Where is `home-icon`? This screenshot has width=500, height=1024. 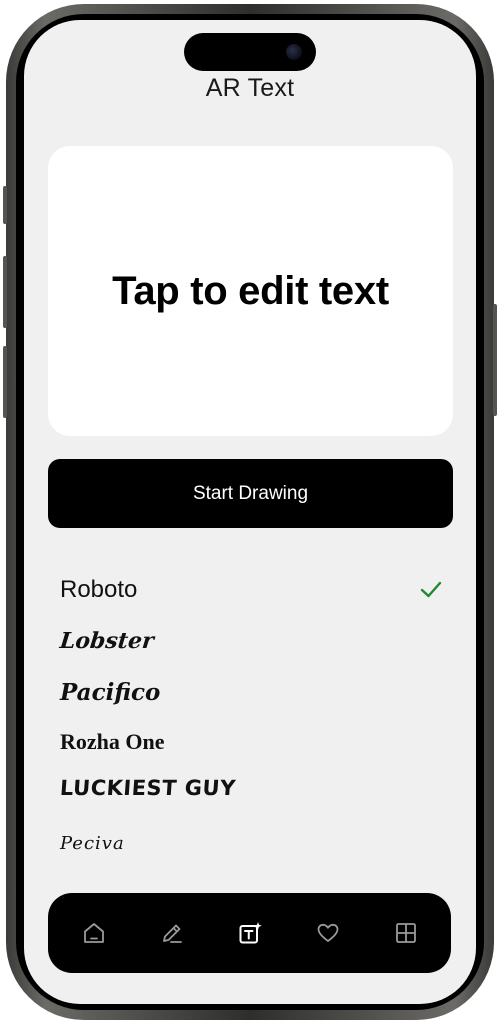 home-icon is located at coordinates (94, 933).